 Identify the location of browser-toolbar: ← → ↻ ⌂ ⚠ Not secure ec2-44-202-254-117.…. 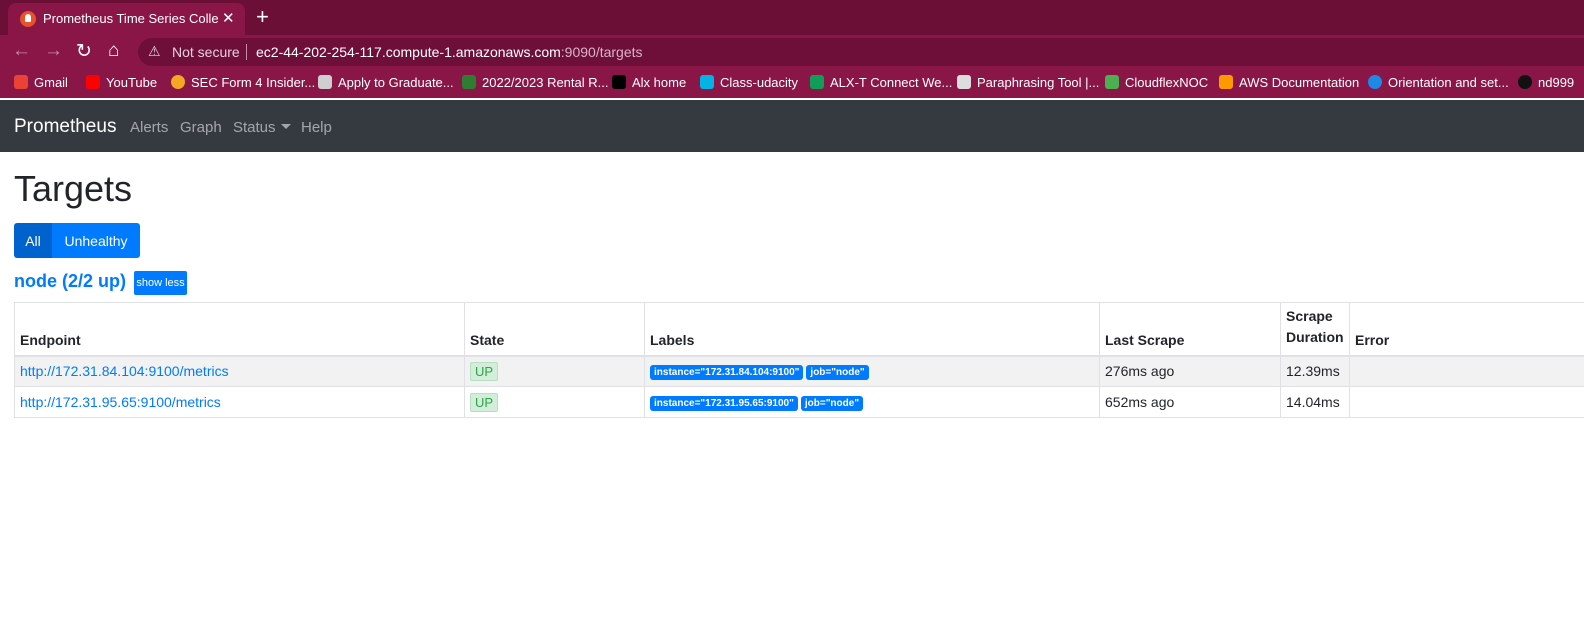
(792, 52).